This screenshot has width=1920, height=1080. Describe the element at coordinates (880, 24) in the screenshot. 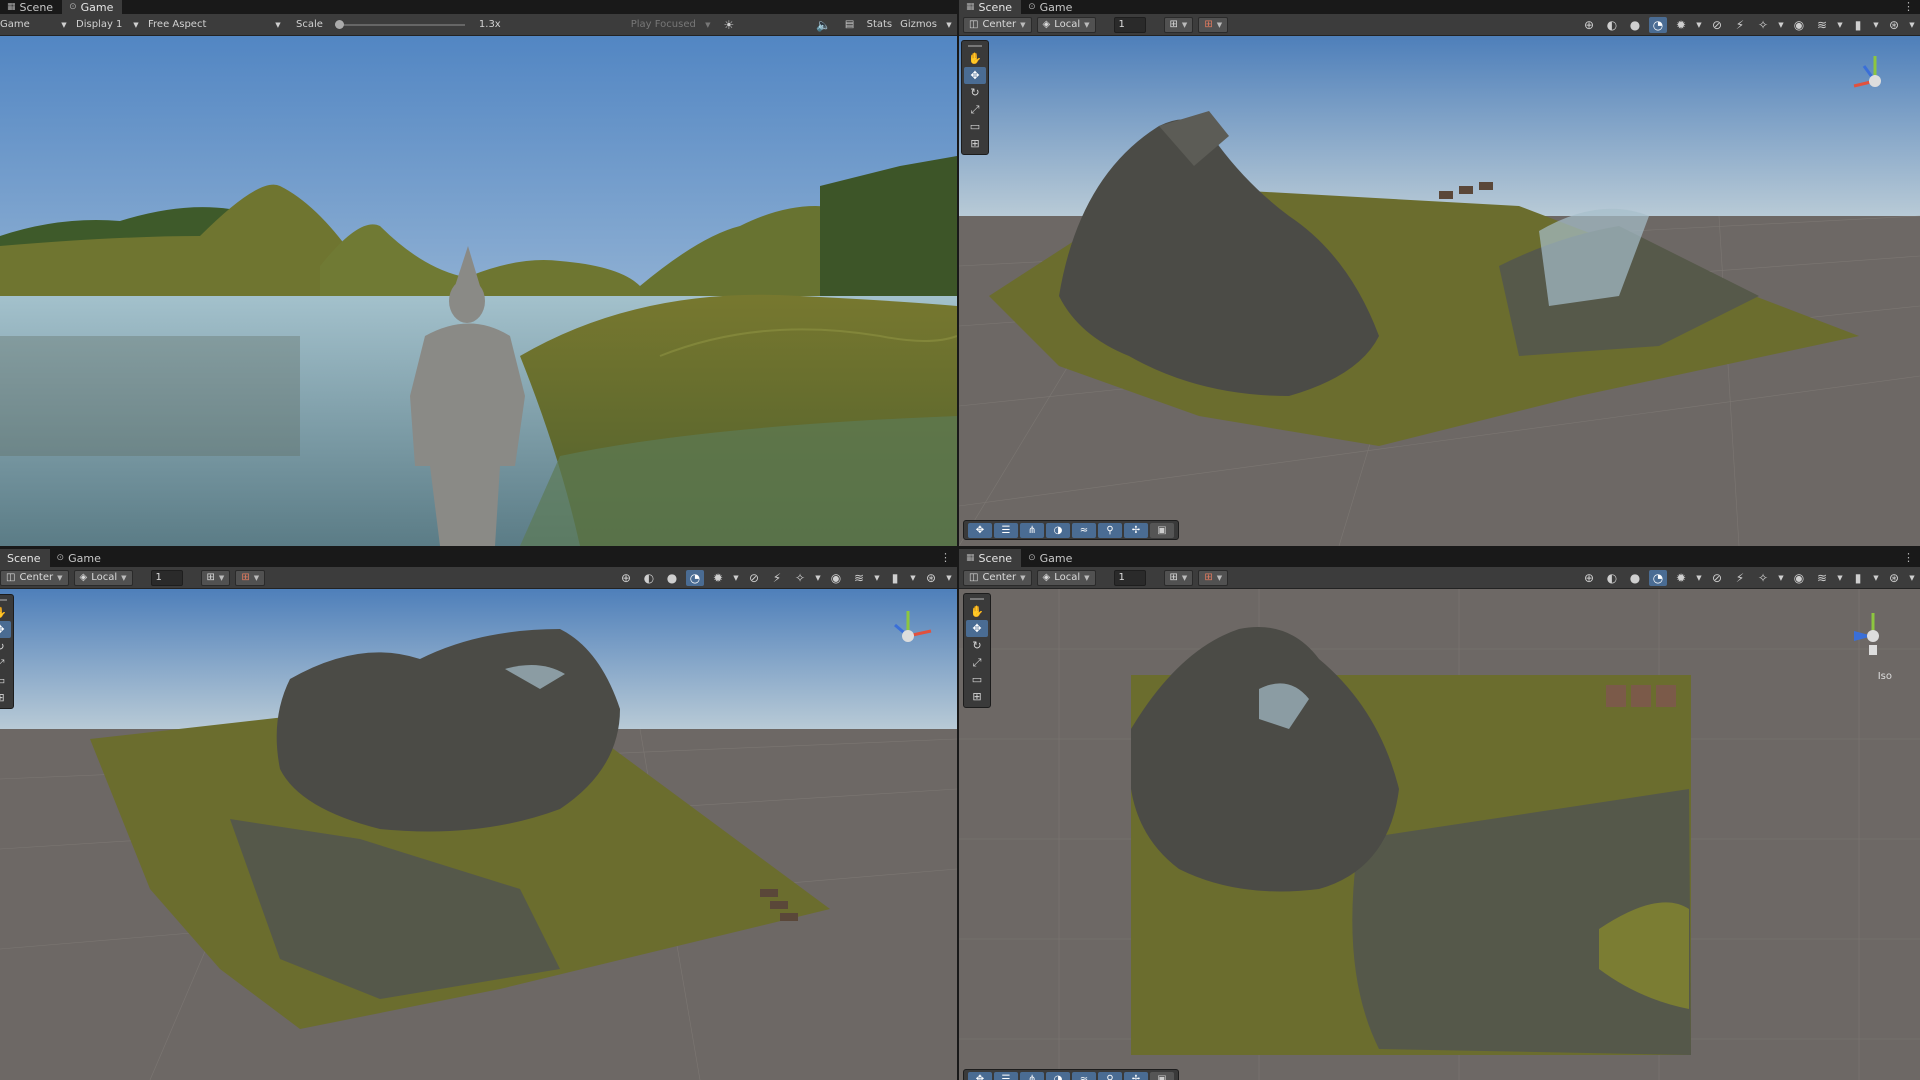

I see `stats-button: Stats` at that location.